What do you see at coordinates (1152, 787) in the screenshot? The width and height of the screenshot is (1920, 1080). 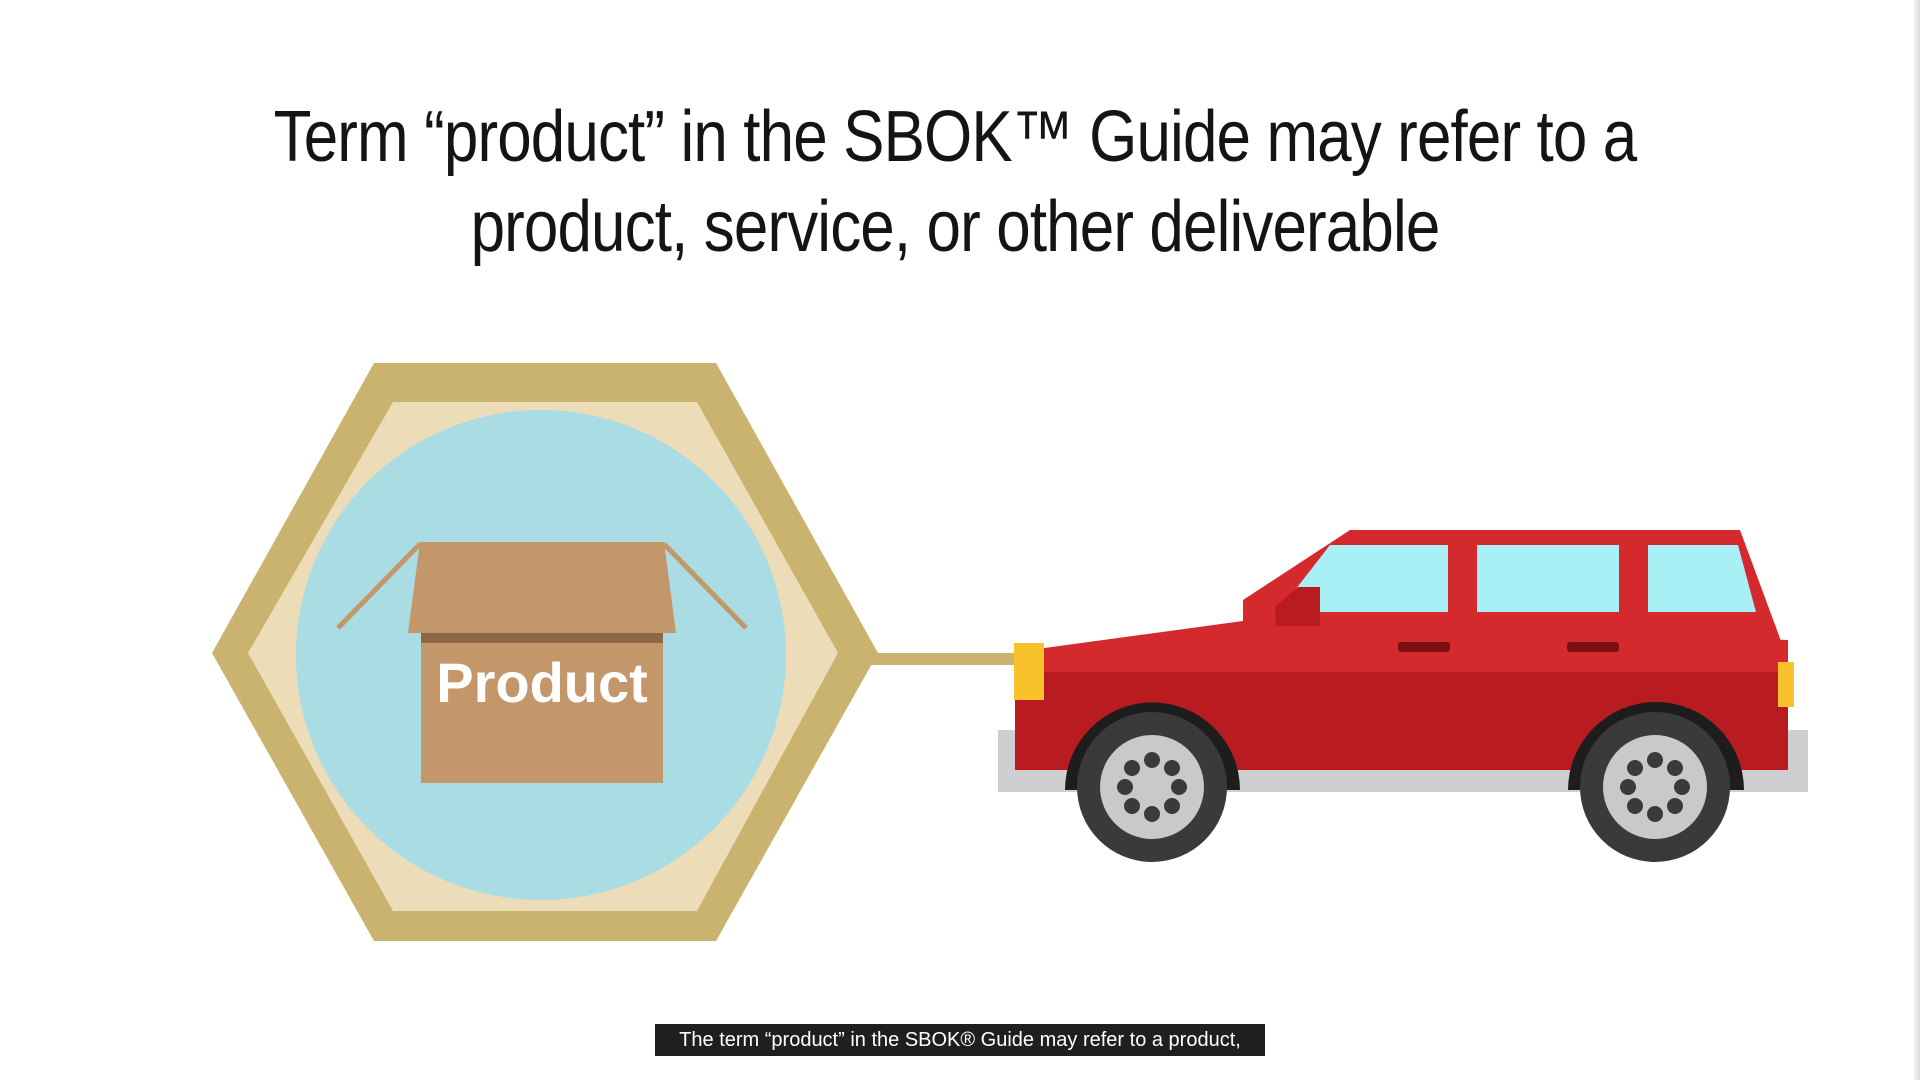 I see `front-wheel` at bounding box center [1152, 787].